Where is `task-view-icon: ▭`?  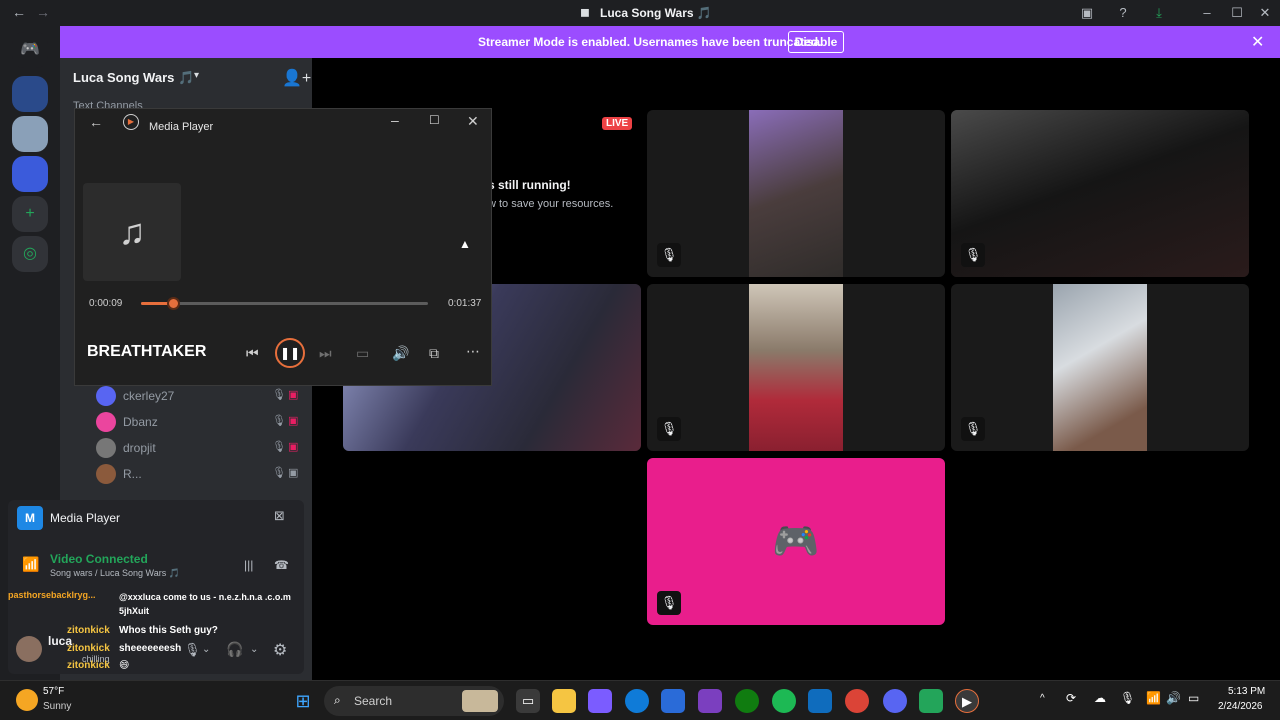
task-view-icon: ▭ is located at coordinates (528, 701).